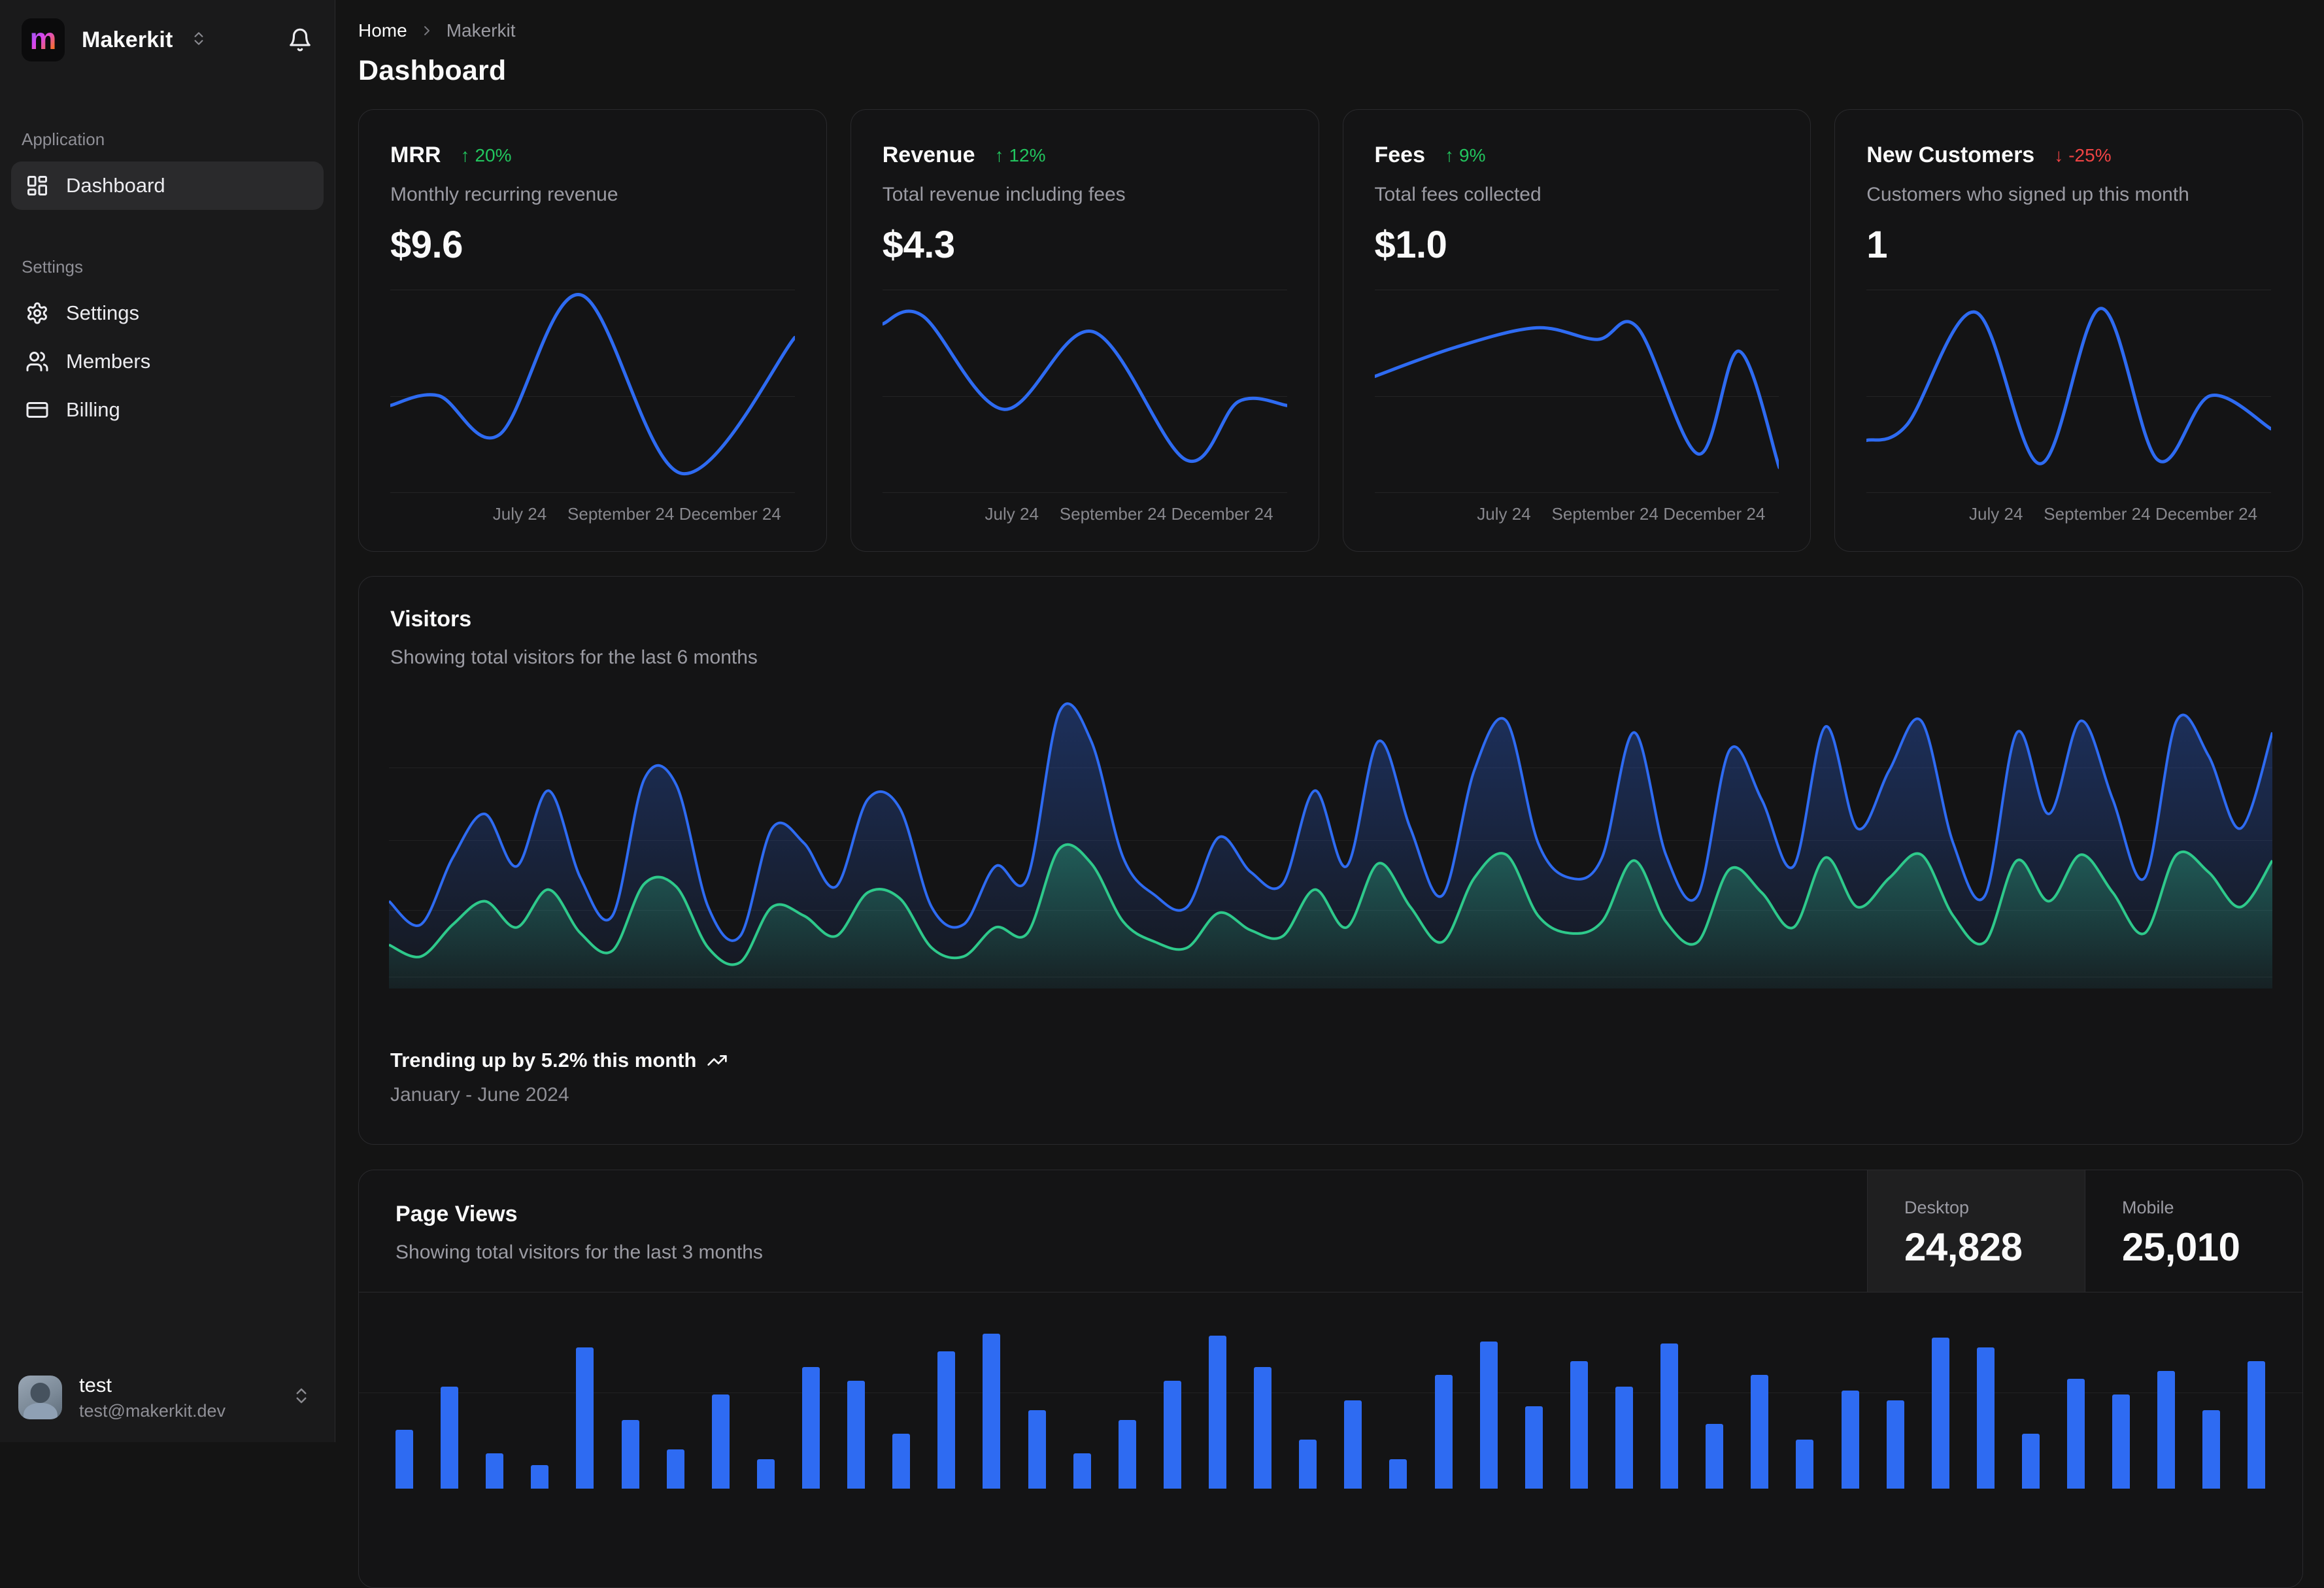 This screenshot has height=1588, width=2324. Describe the element at coordinates (168, 1399) in the screenshot. I see `user-menu: test test@makerkit.dev` at that location.